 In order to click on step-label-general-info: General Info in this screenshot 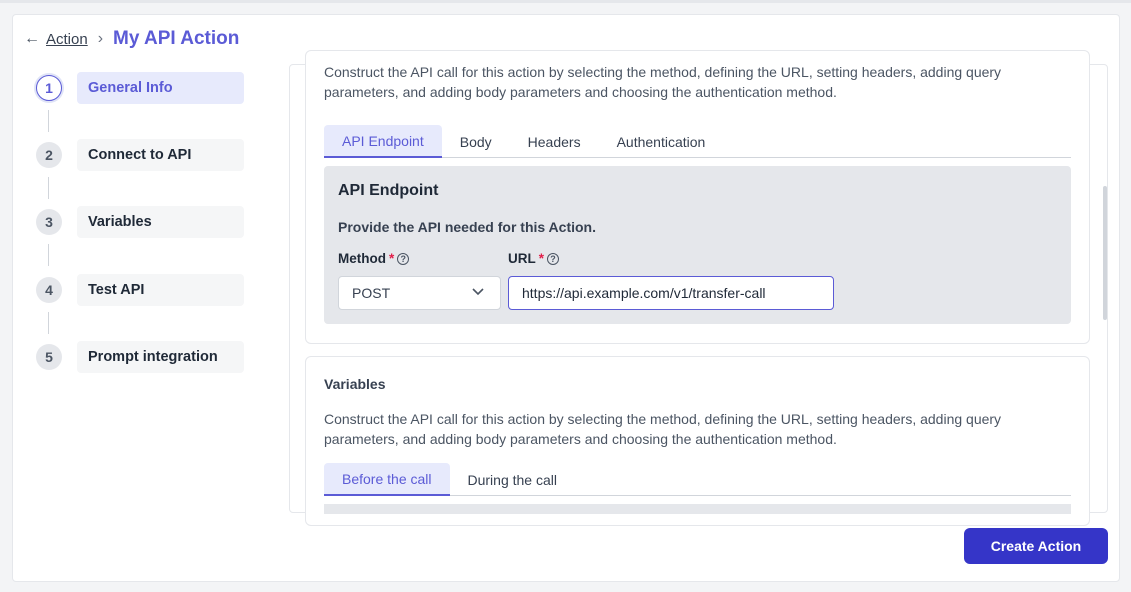, I will do `click(160, 88)`.